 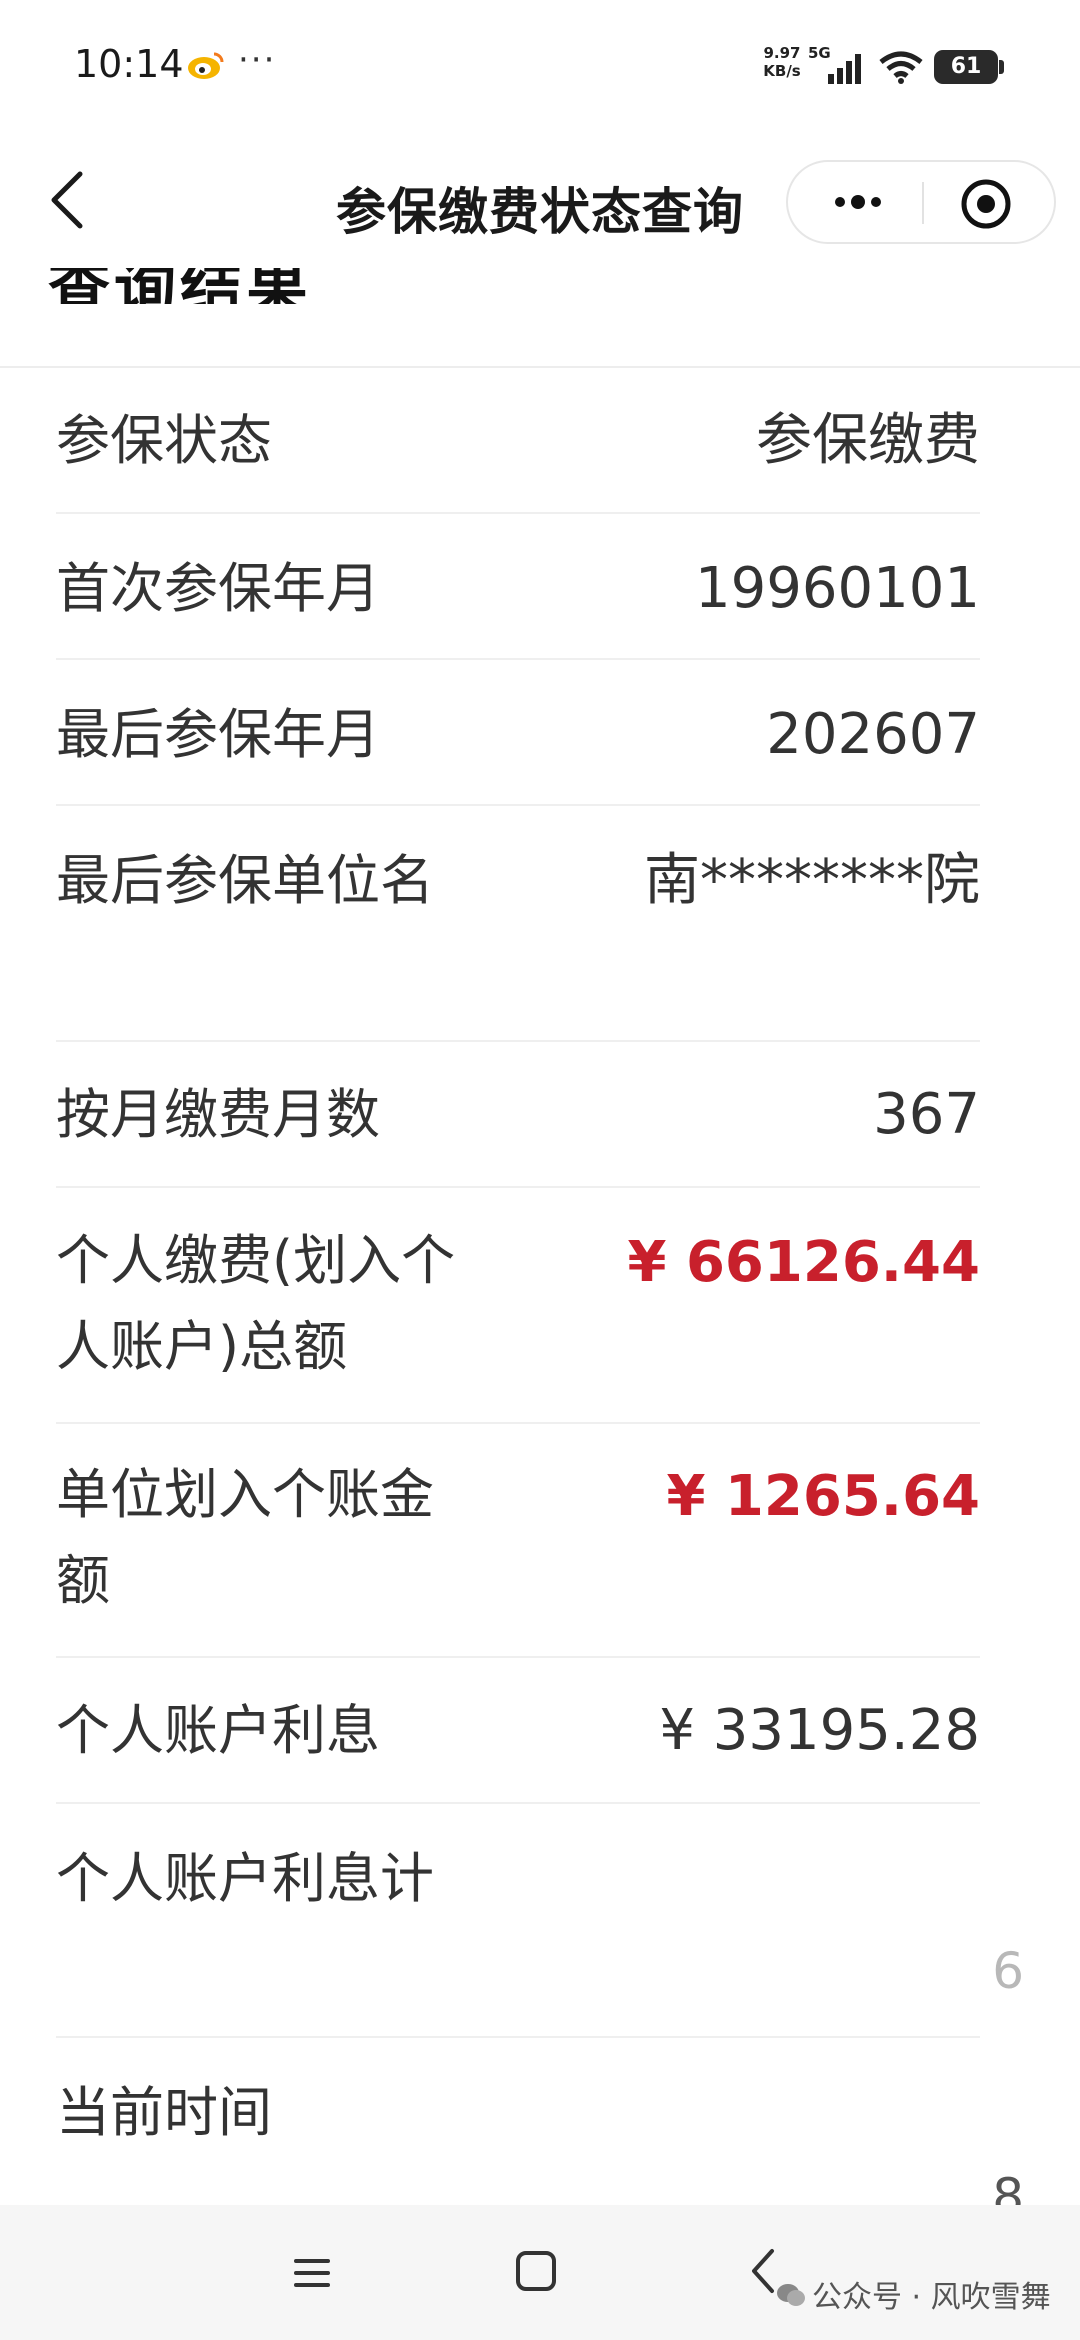 What do you see at coordinates (986, 204) in the screenshot?
I see `close-miniprogram-icon` at bounding box center [986, 204].